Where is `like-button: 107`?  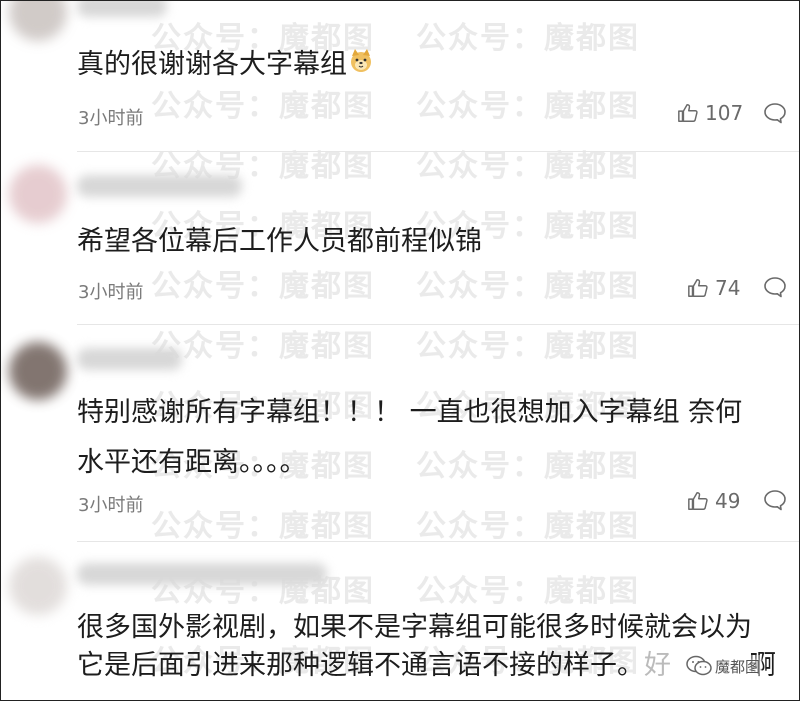
like-button: 107 is located at coordinates (710, 113).